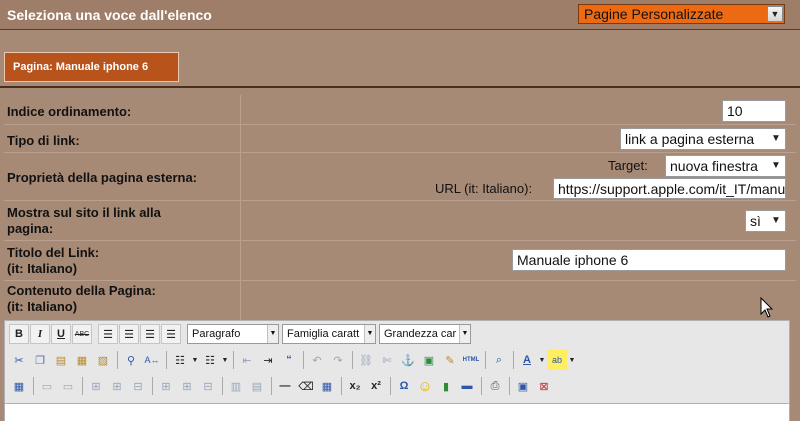  What do you see at coordinates (82, 334) in the screenshot?
I see `strikethrough-icon: ABC` at bounding box center [82, 334].